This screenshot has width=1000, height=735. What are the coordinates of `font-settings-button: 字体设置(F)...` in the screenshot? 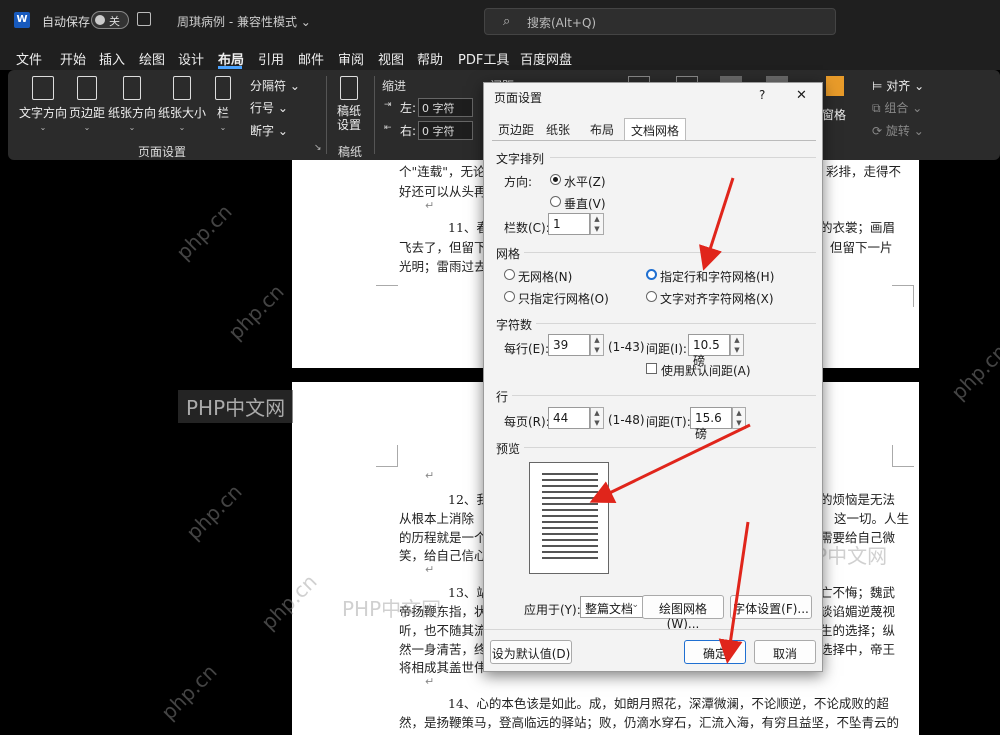 It's located at (771, 607).